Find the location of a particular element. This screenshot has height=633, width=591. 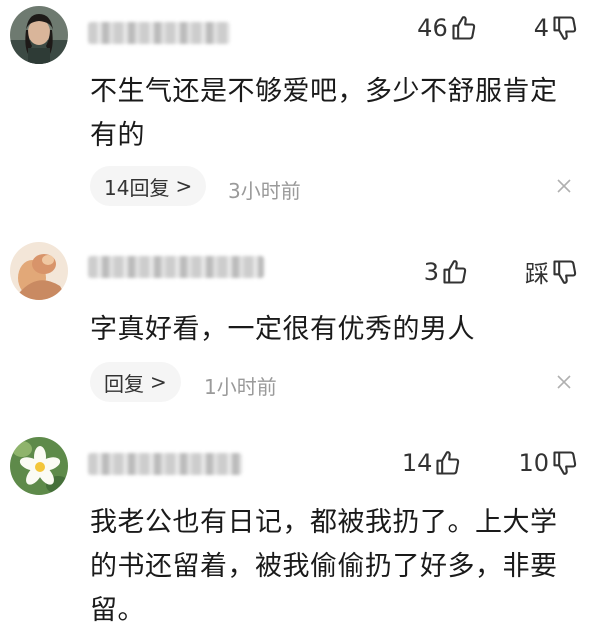

comment-text: 字真好看，一定很有优秀的男人 is located at coordinates (282, 329).